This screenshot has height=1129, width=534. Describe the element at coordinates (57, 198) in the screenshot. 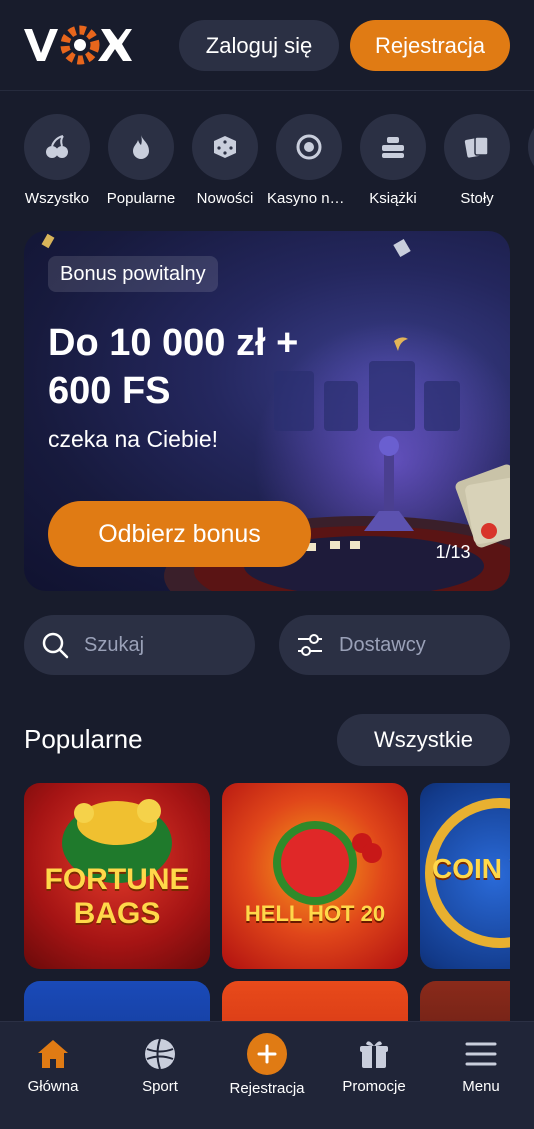

I see `category-label: Wszystko` at that location.